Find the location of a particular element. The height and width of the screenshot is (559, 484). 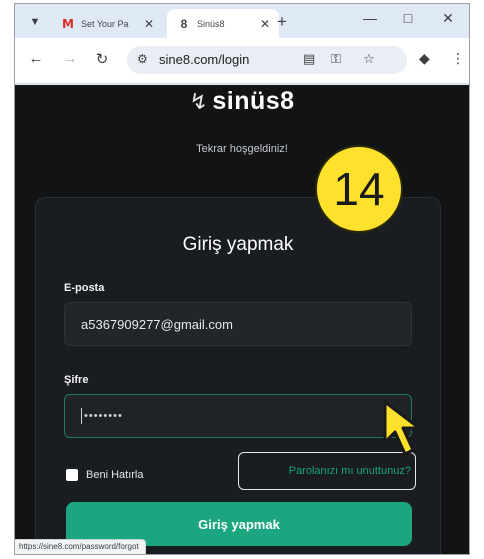

pointer-arrow-icon is located at coordinates (402, 428).